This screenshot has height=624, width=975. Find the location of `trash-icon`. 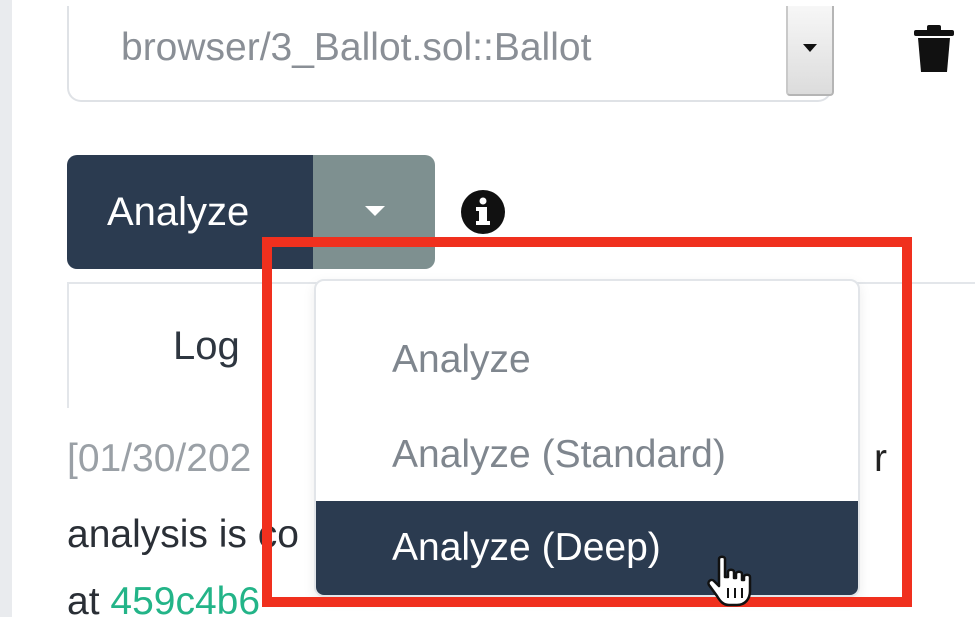

trash-icon is located at coordinates (934, 49).